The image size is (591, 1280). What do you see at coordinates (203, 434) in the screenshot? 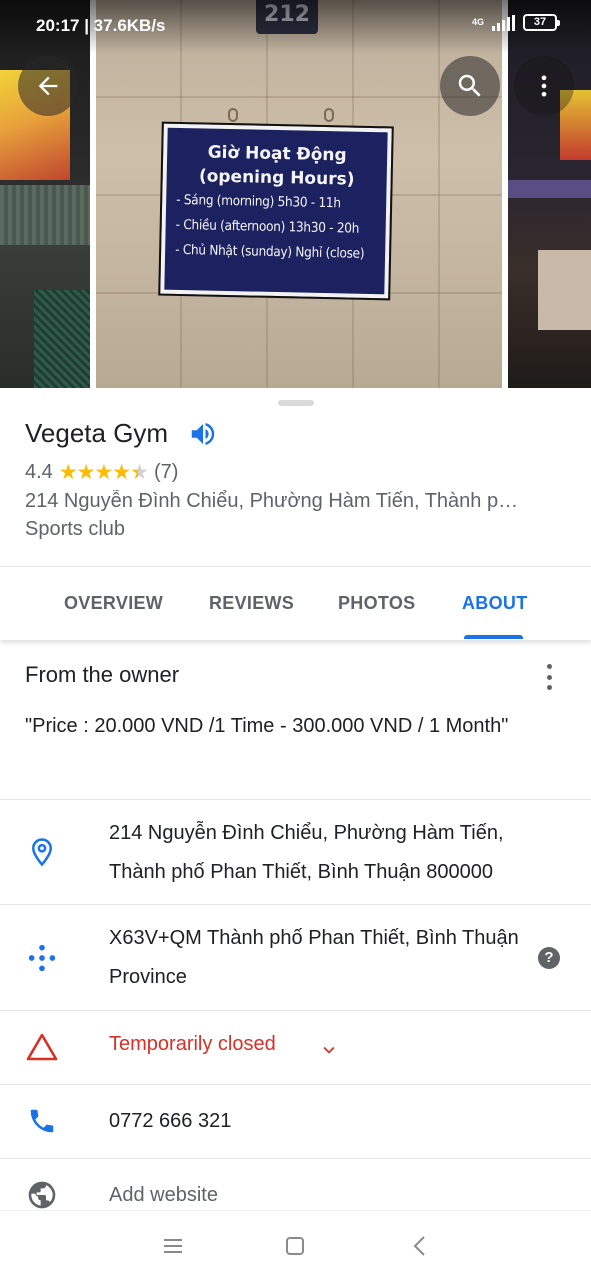
I see `speaker-icon` at bounding box center [203, 434].